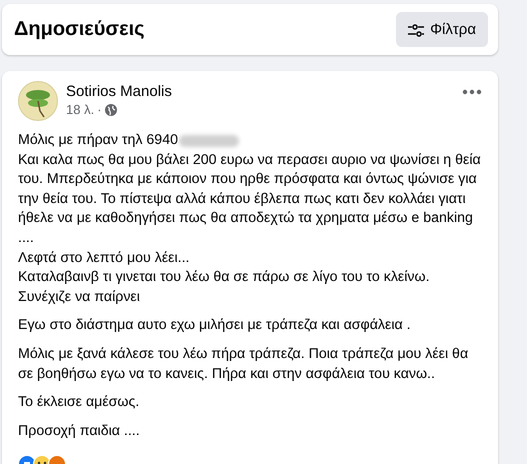  What do you see at coordinates (244, 364) in the screenshot?
I see `post-text: Μόλις με ξανά κάλεσε του λέω πήρα τράπεζα. Ποια τράπεζα μου λέει θα σε βοηθήσω εγω να το κανεις. Πήρα και στην ασφάλεια του κανω..` at bounding box center [244, 364].